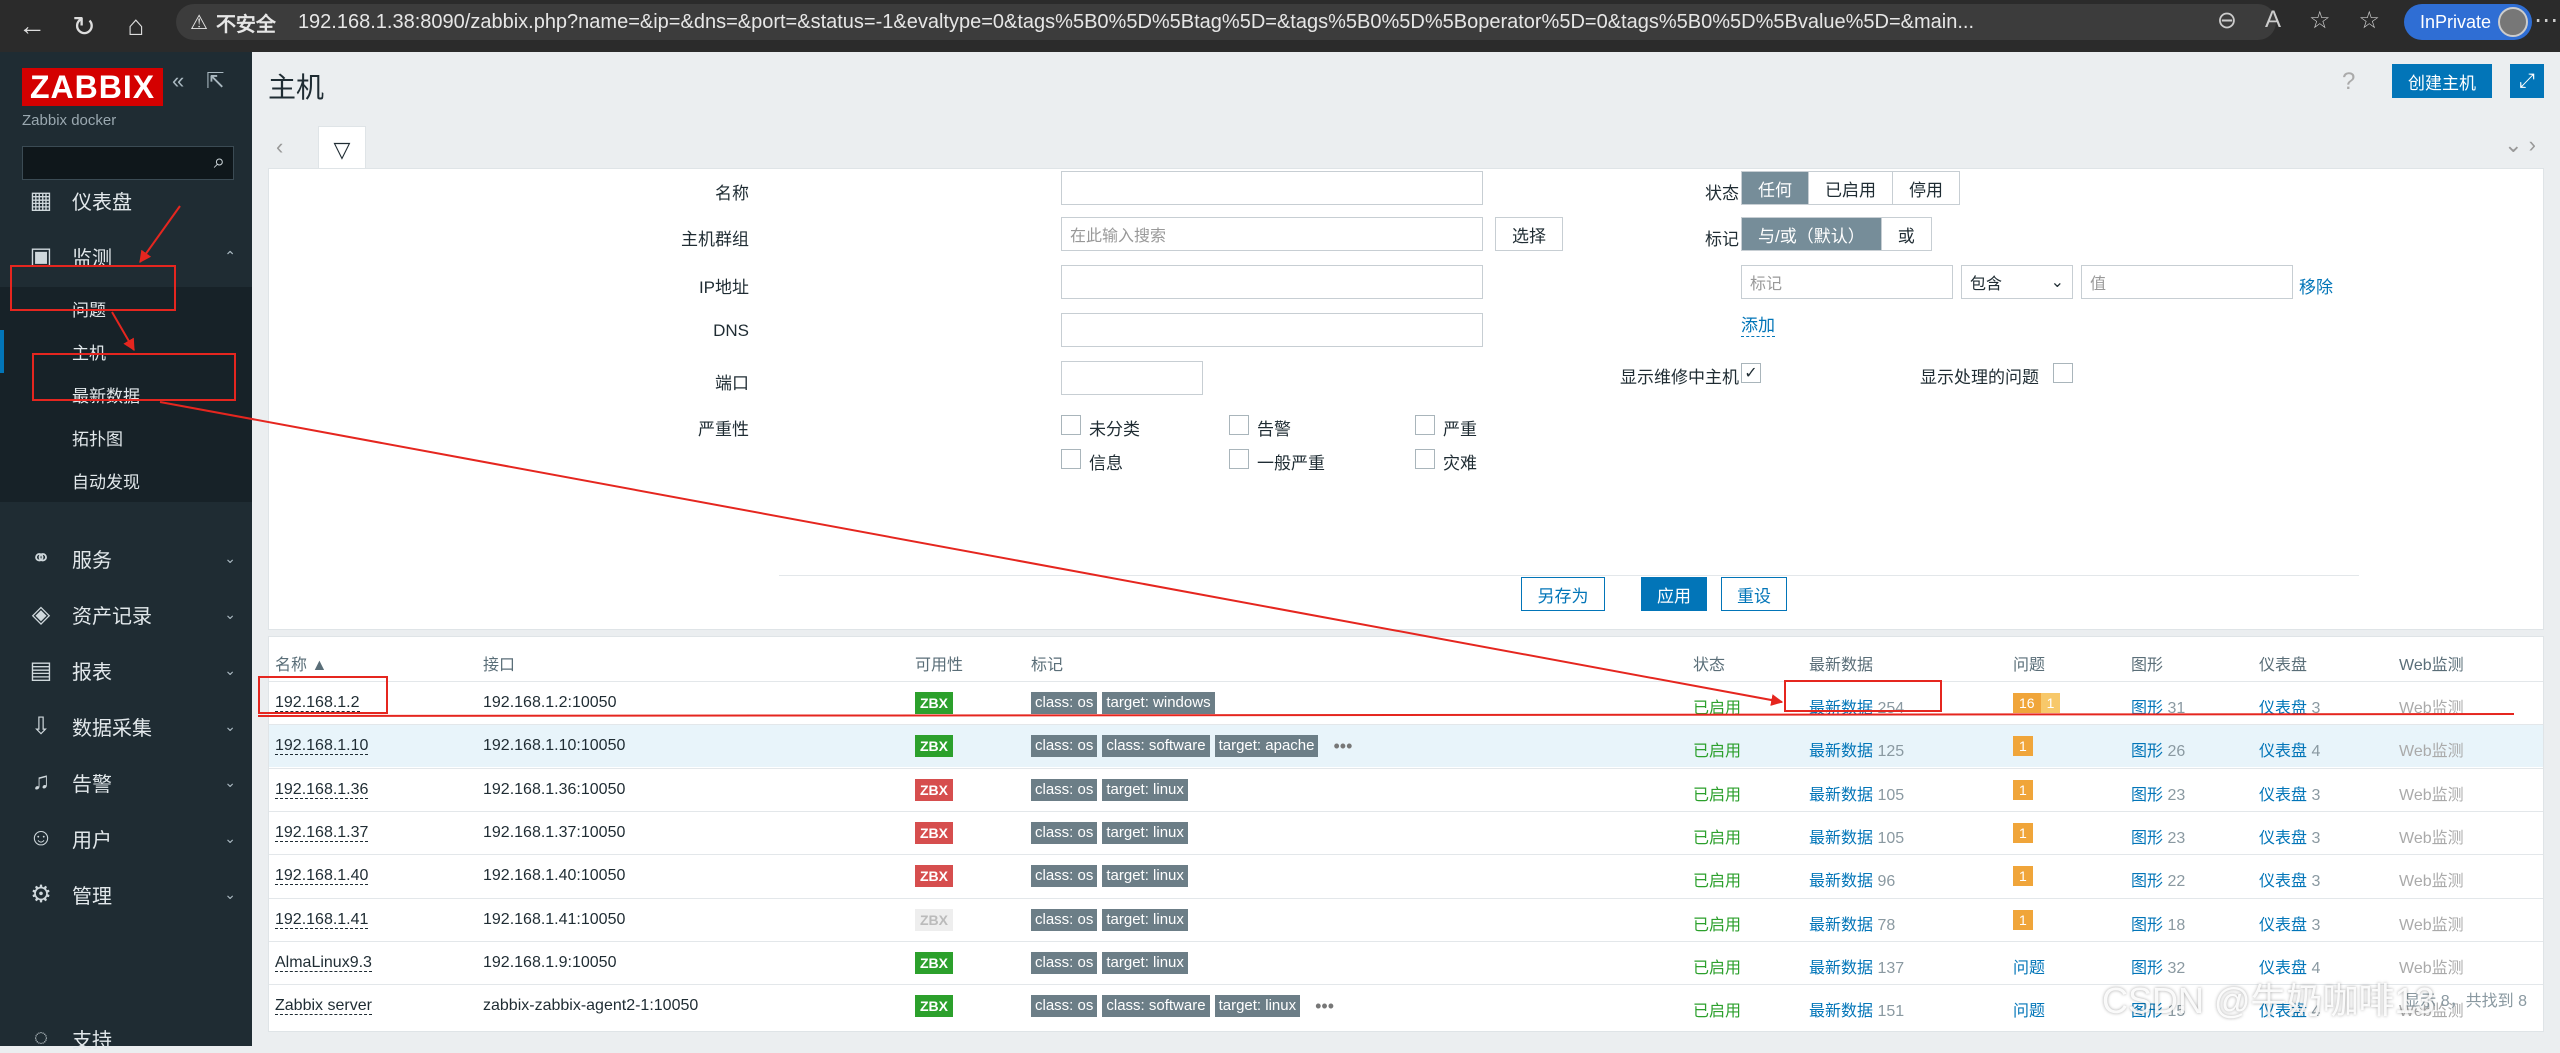 This screenshot has height=1053, width=2560. What do you see at coordinates (322, 876) in the screenshot?
I see `host-name-link: 192.168.1.40` at bounding box center [322, 876].